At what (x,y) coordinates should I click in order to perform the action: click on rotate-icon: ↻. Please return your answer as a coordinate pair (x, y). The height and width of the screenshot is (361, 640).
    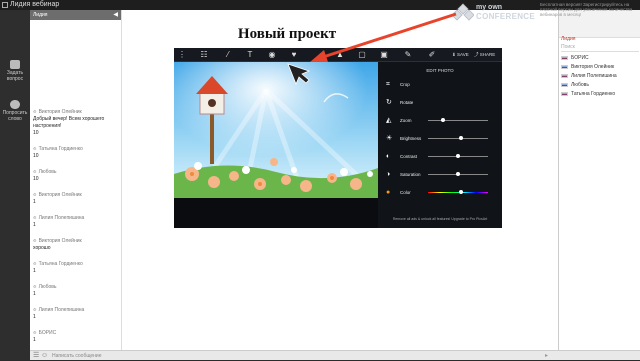
    Looking at the image, I should click on (389, 102).